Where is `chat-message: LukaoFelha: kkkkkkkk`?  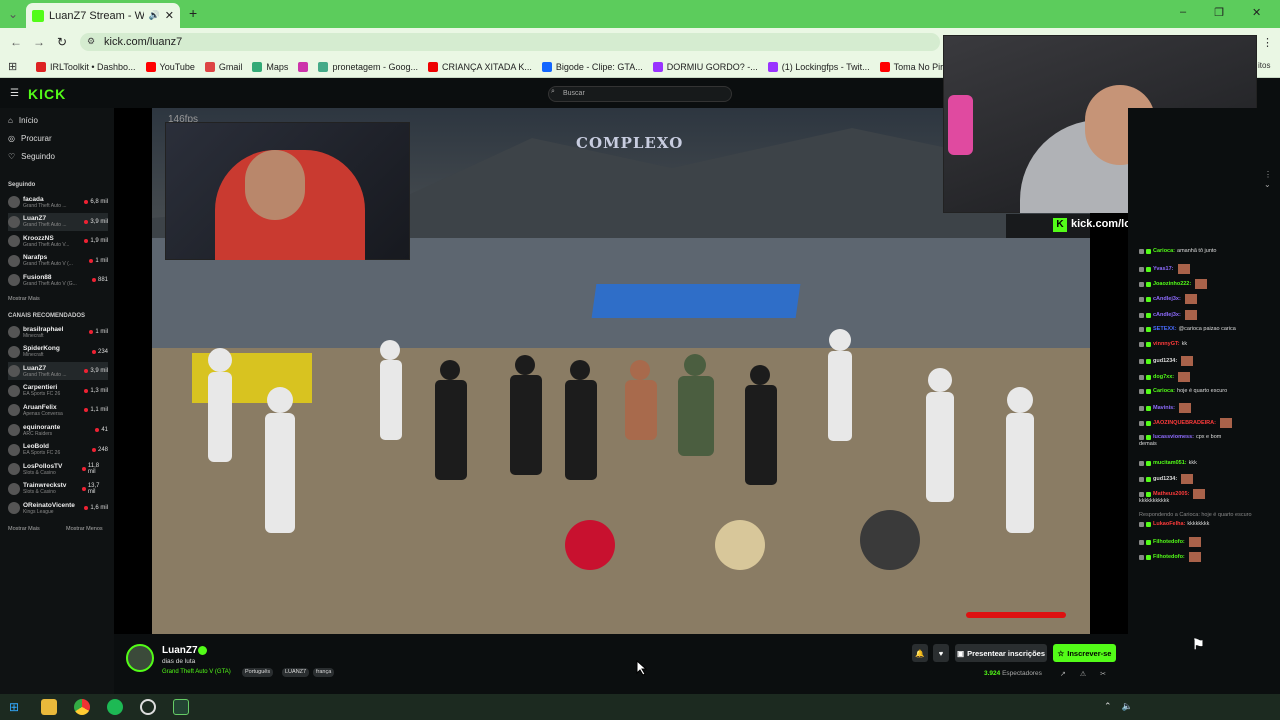
chat-message: LukaoFelha: kkkkkkkk is located at coordinates (1174, 524).